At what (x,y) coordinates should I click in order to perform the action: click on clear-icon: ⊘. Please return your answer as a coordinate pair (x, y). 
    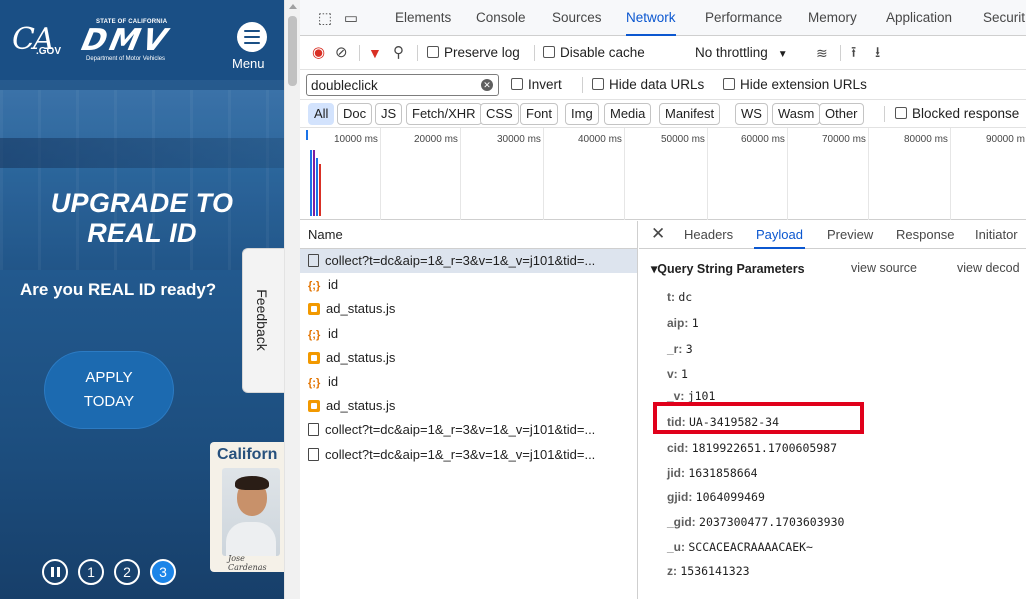
    Looking at the image, I should click on (341, 53).